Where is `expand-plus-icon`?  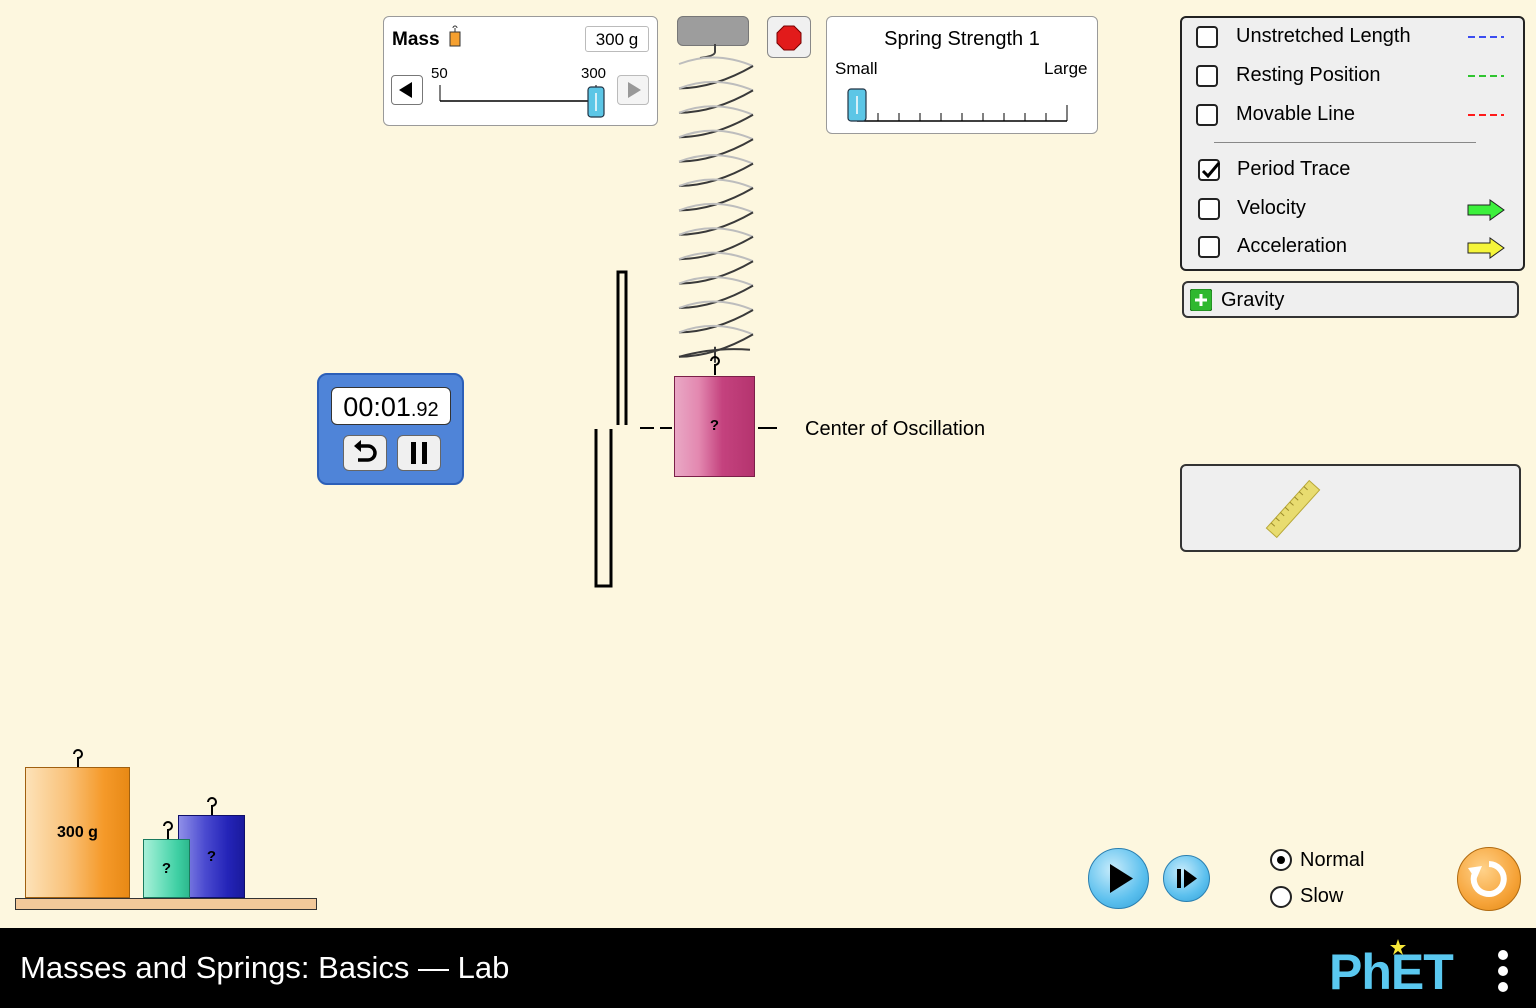 expand-plus-icon is located at coordinates (1201, 300).